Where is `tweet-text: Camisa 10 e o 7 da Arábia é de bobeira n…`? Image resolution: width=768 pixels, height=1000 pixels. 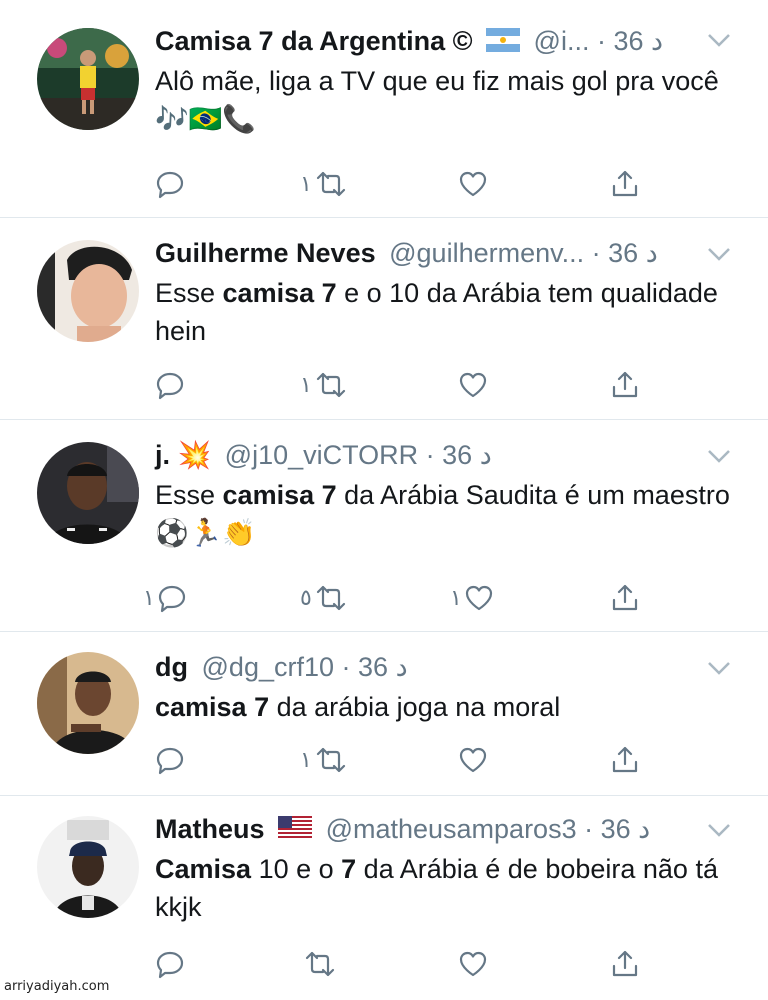 tweet-text: Camisa 10 e o 7 da Arábia é de bobeira n… is located at coordinates (443, 888).